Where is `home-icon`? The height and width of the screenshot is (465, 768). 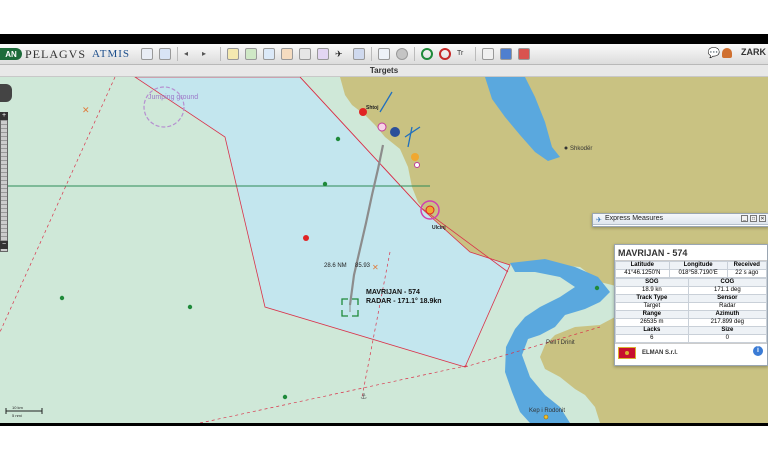 home-icon is located at coordinates (147, 54).